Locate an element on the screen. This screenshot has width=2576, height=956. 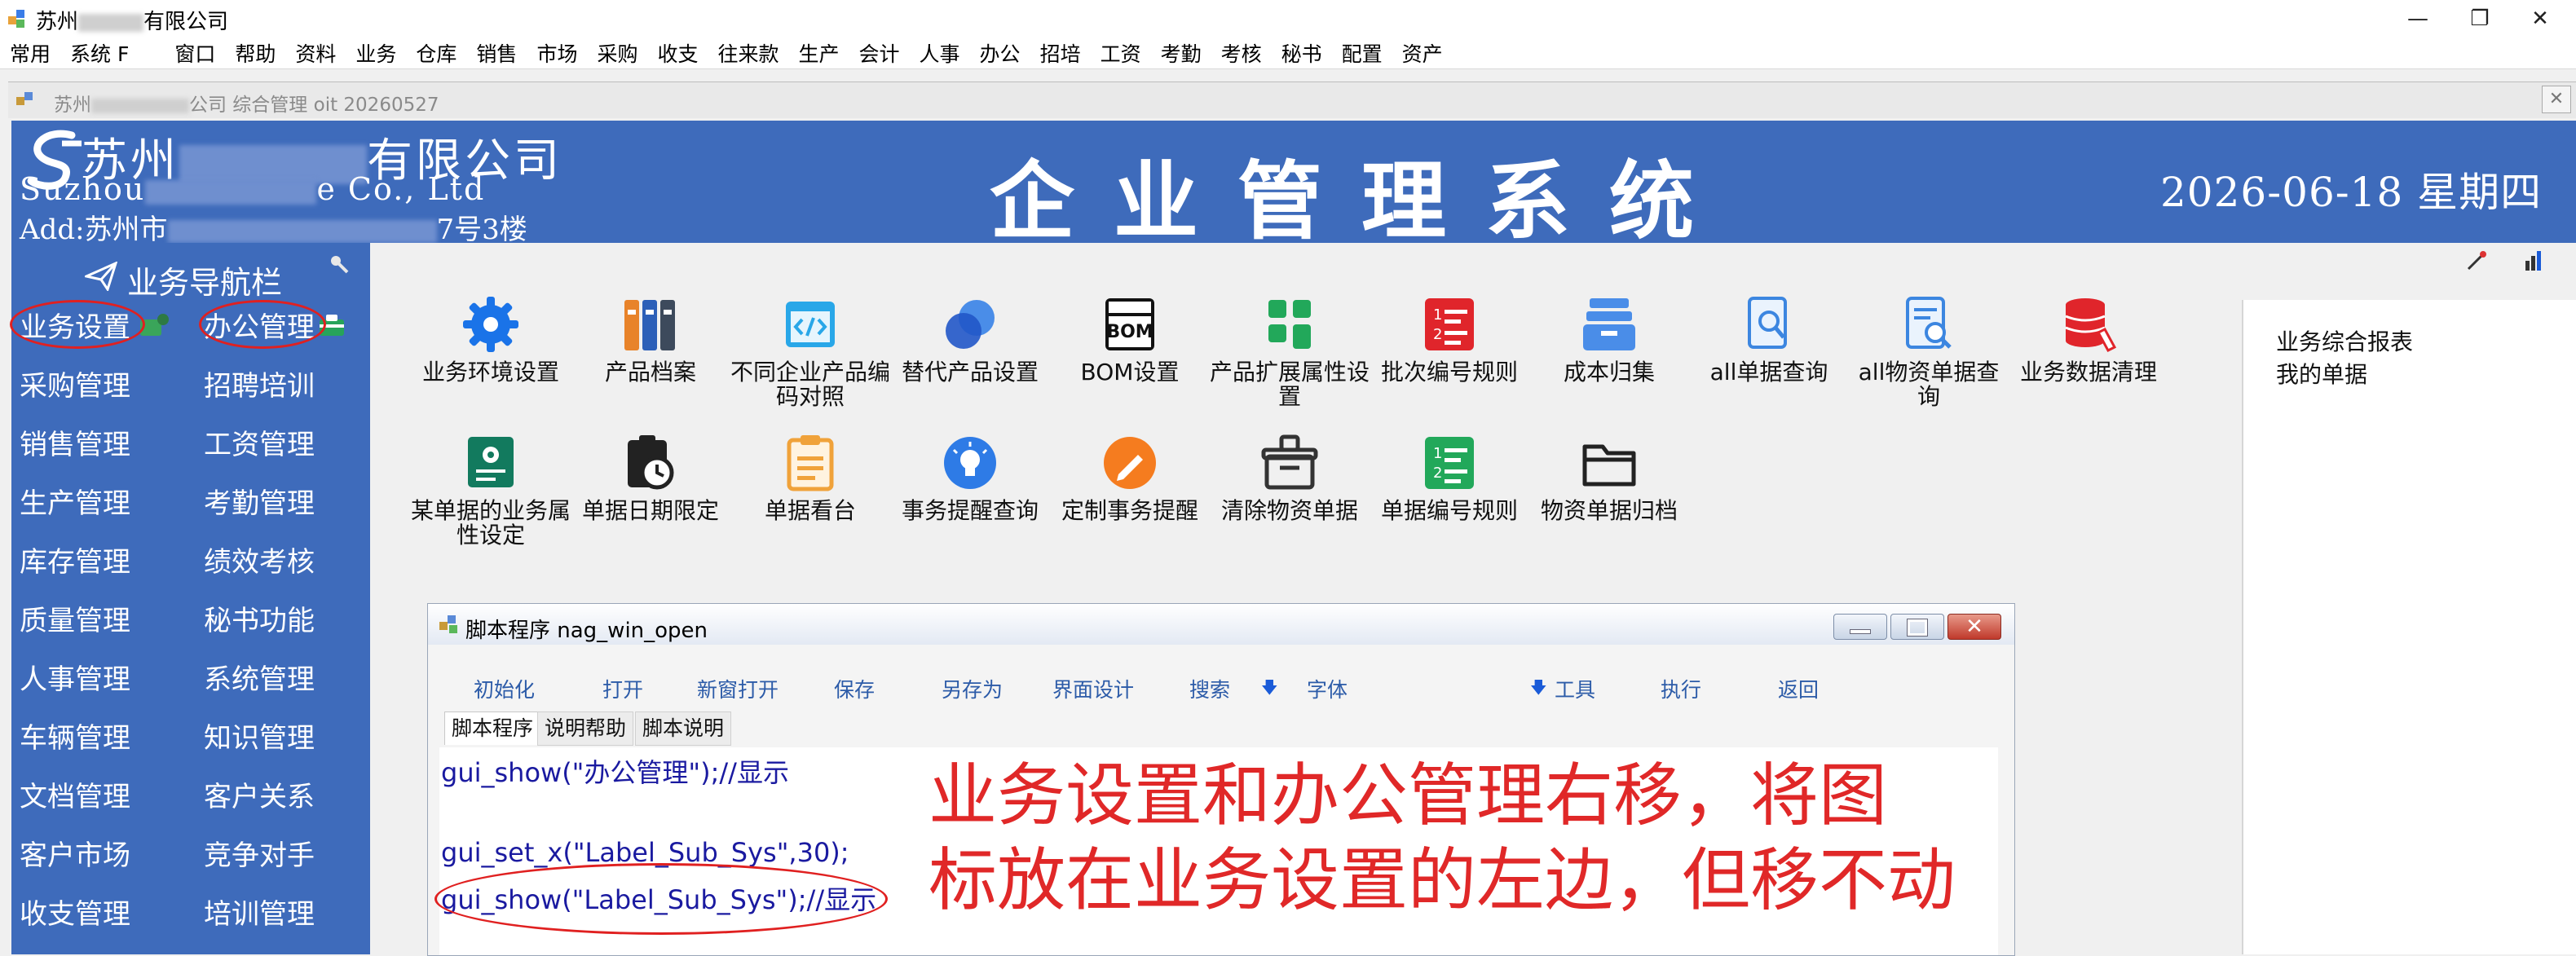
menu-item: 考核 is located at coordinates (1241, 53).